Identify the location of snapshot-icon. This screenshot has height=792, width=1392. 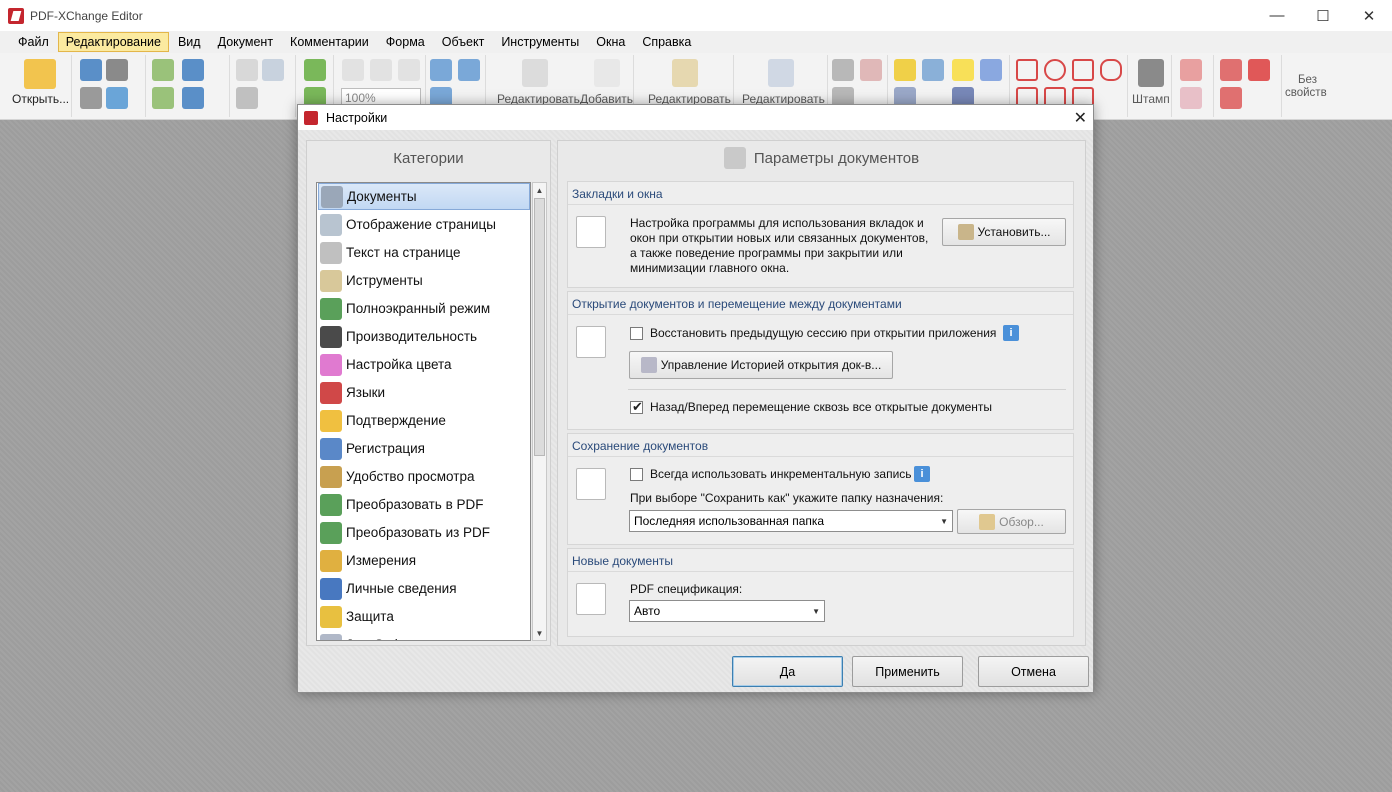
(247, 98).